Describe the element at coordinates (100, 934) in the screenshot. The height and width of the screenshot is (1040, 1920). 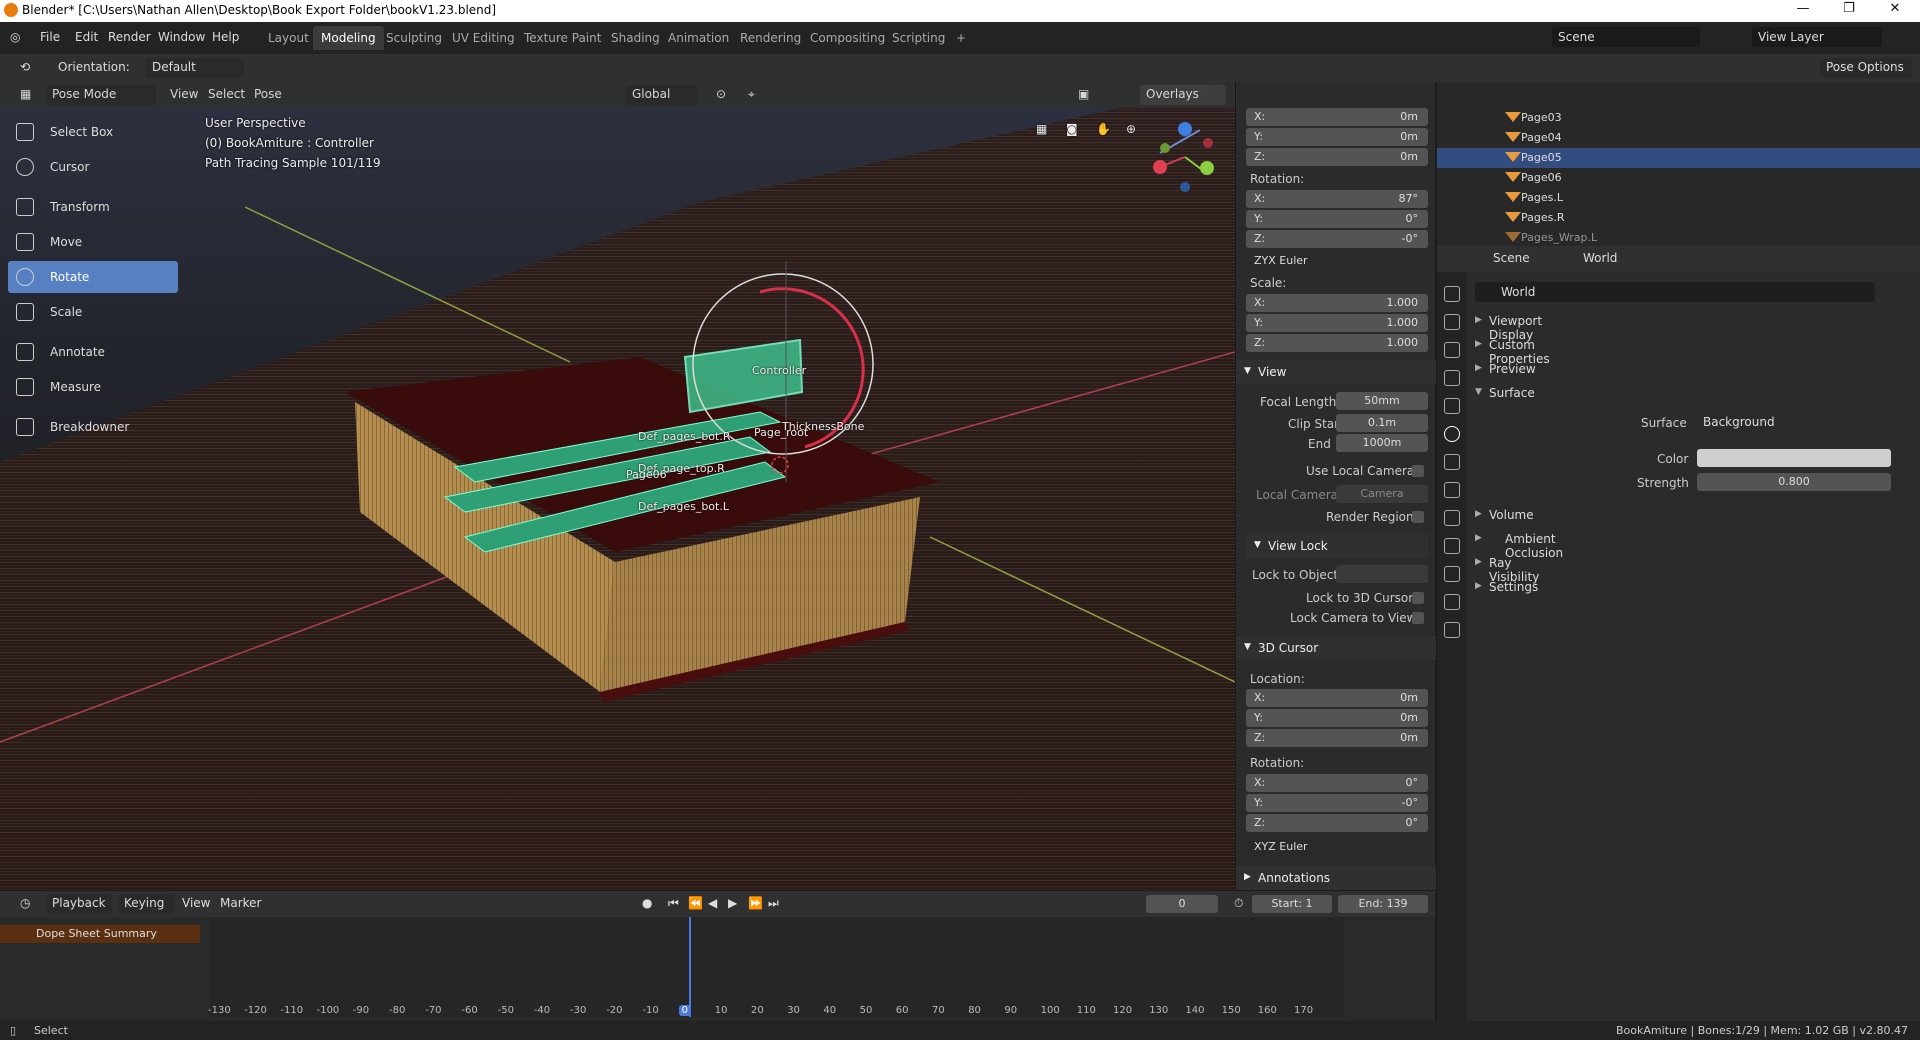
I see `dope-sheet-summary: Dope Sheet Summary` at that location.